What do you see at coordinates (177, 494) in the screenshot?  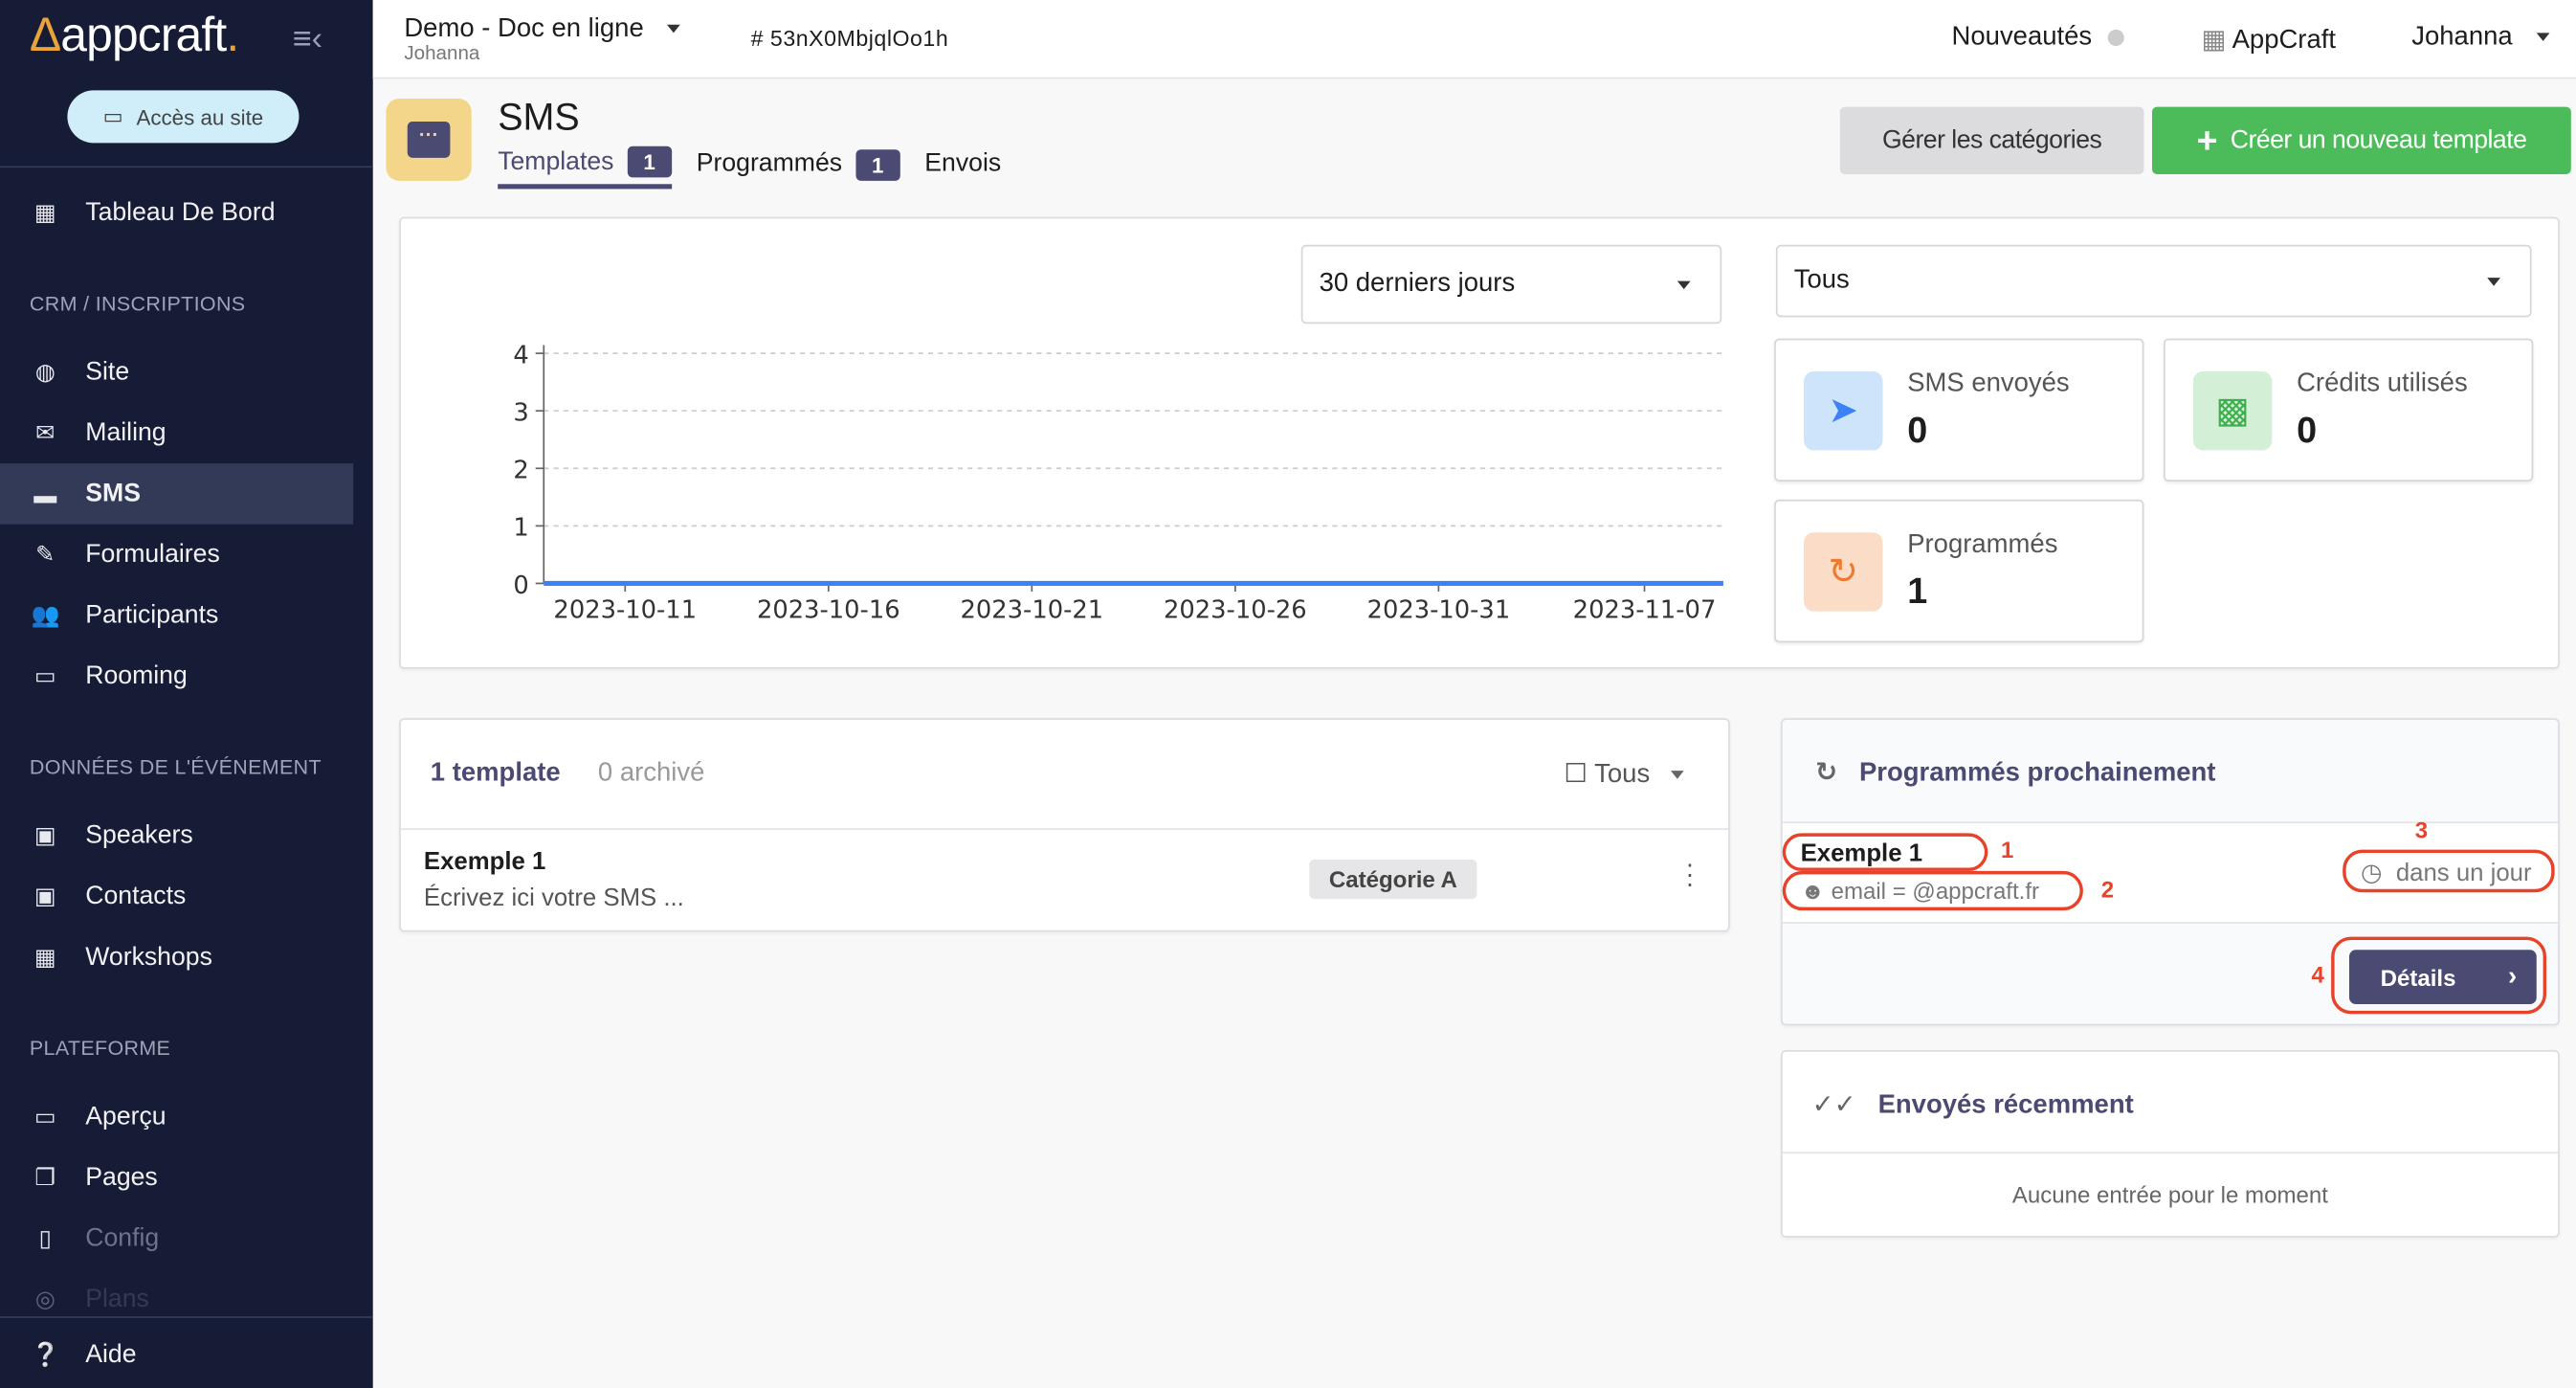 I see `sidebar-item-sms: ▬ SMS` at bounding box center [177, 494].